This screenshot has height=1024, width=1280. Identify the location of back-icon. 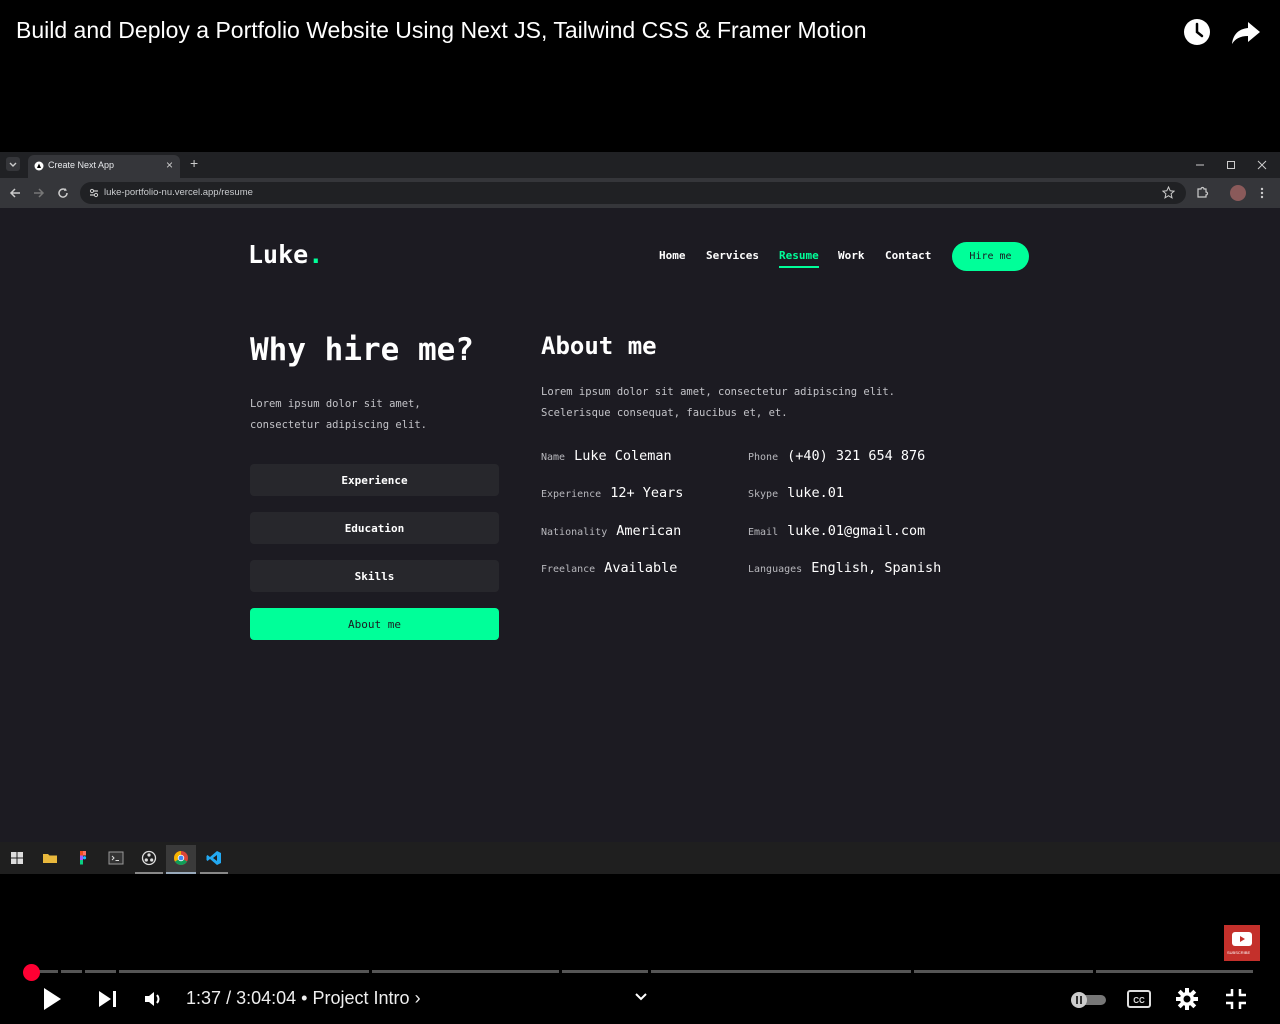
(15, 193).